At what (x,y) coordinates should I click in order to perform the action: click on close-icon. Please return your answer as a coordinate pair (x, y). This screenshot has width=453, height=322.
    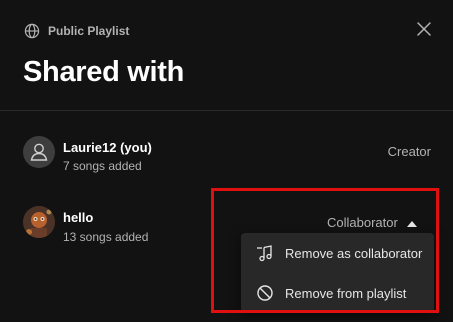
    Looking at the image, I should click on (424, 31).